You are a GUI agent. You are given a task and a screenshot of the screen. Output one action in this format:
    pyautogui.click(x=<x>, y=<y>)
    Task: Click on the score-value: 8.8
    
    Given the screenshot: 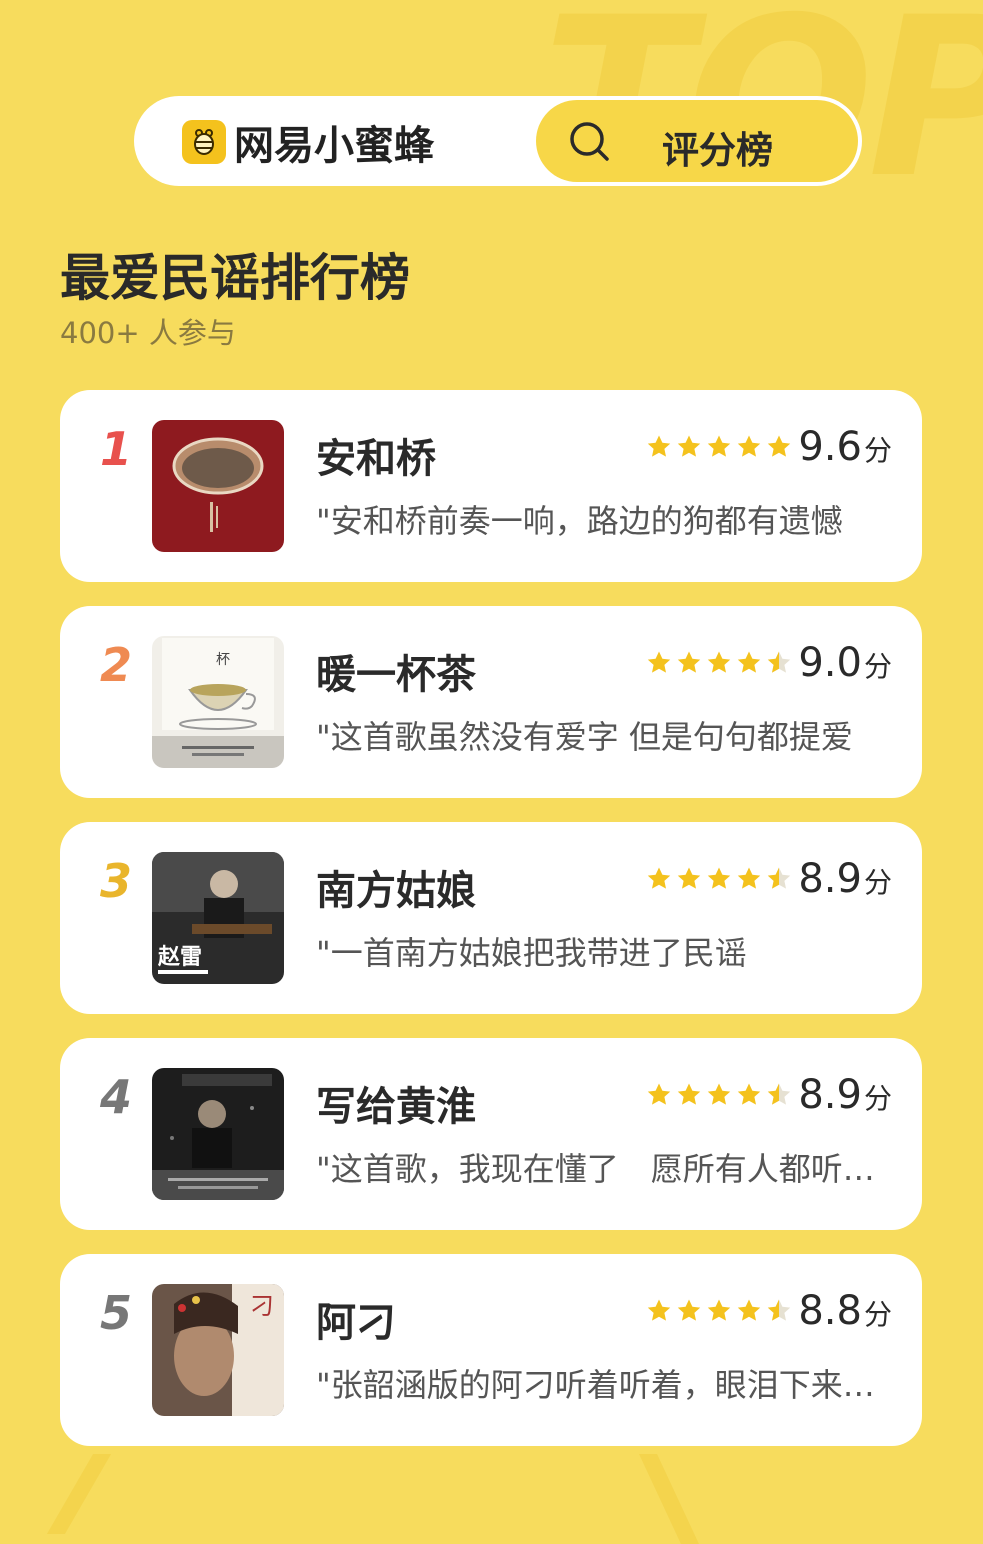 What is the action you would take?
    pyautogui.click(x=830, y=1311)
    